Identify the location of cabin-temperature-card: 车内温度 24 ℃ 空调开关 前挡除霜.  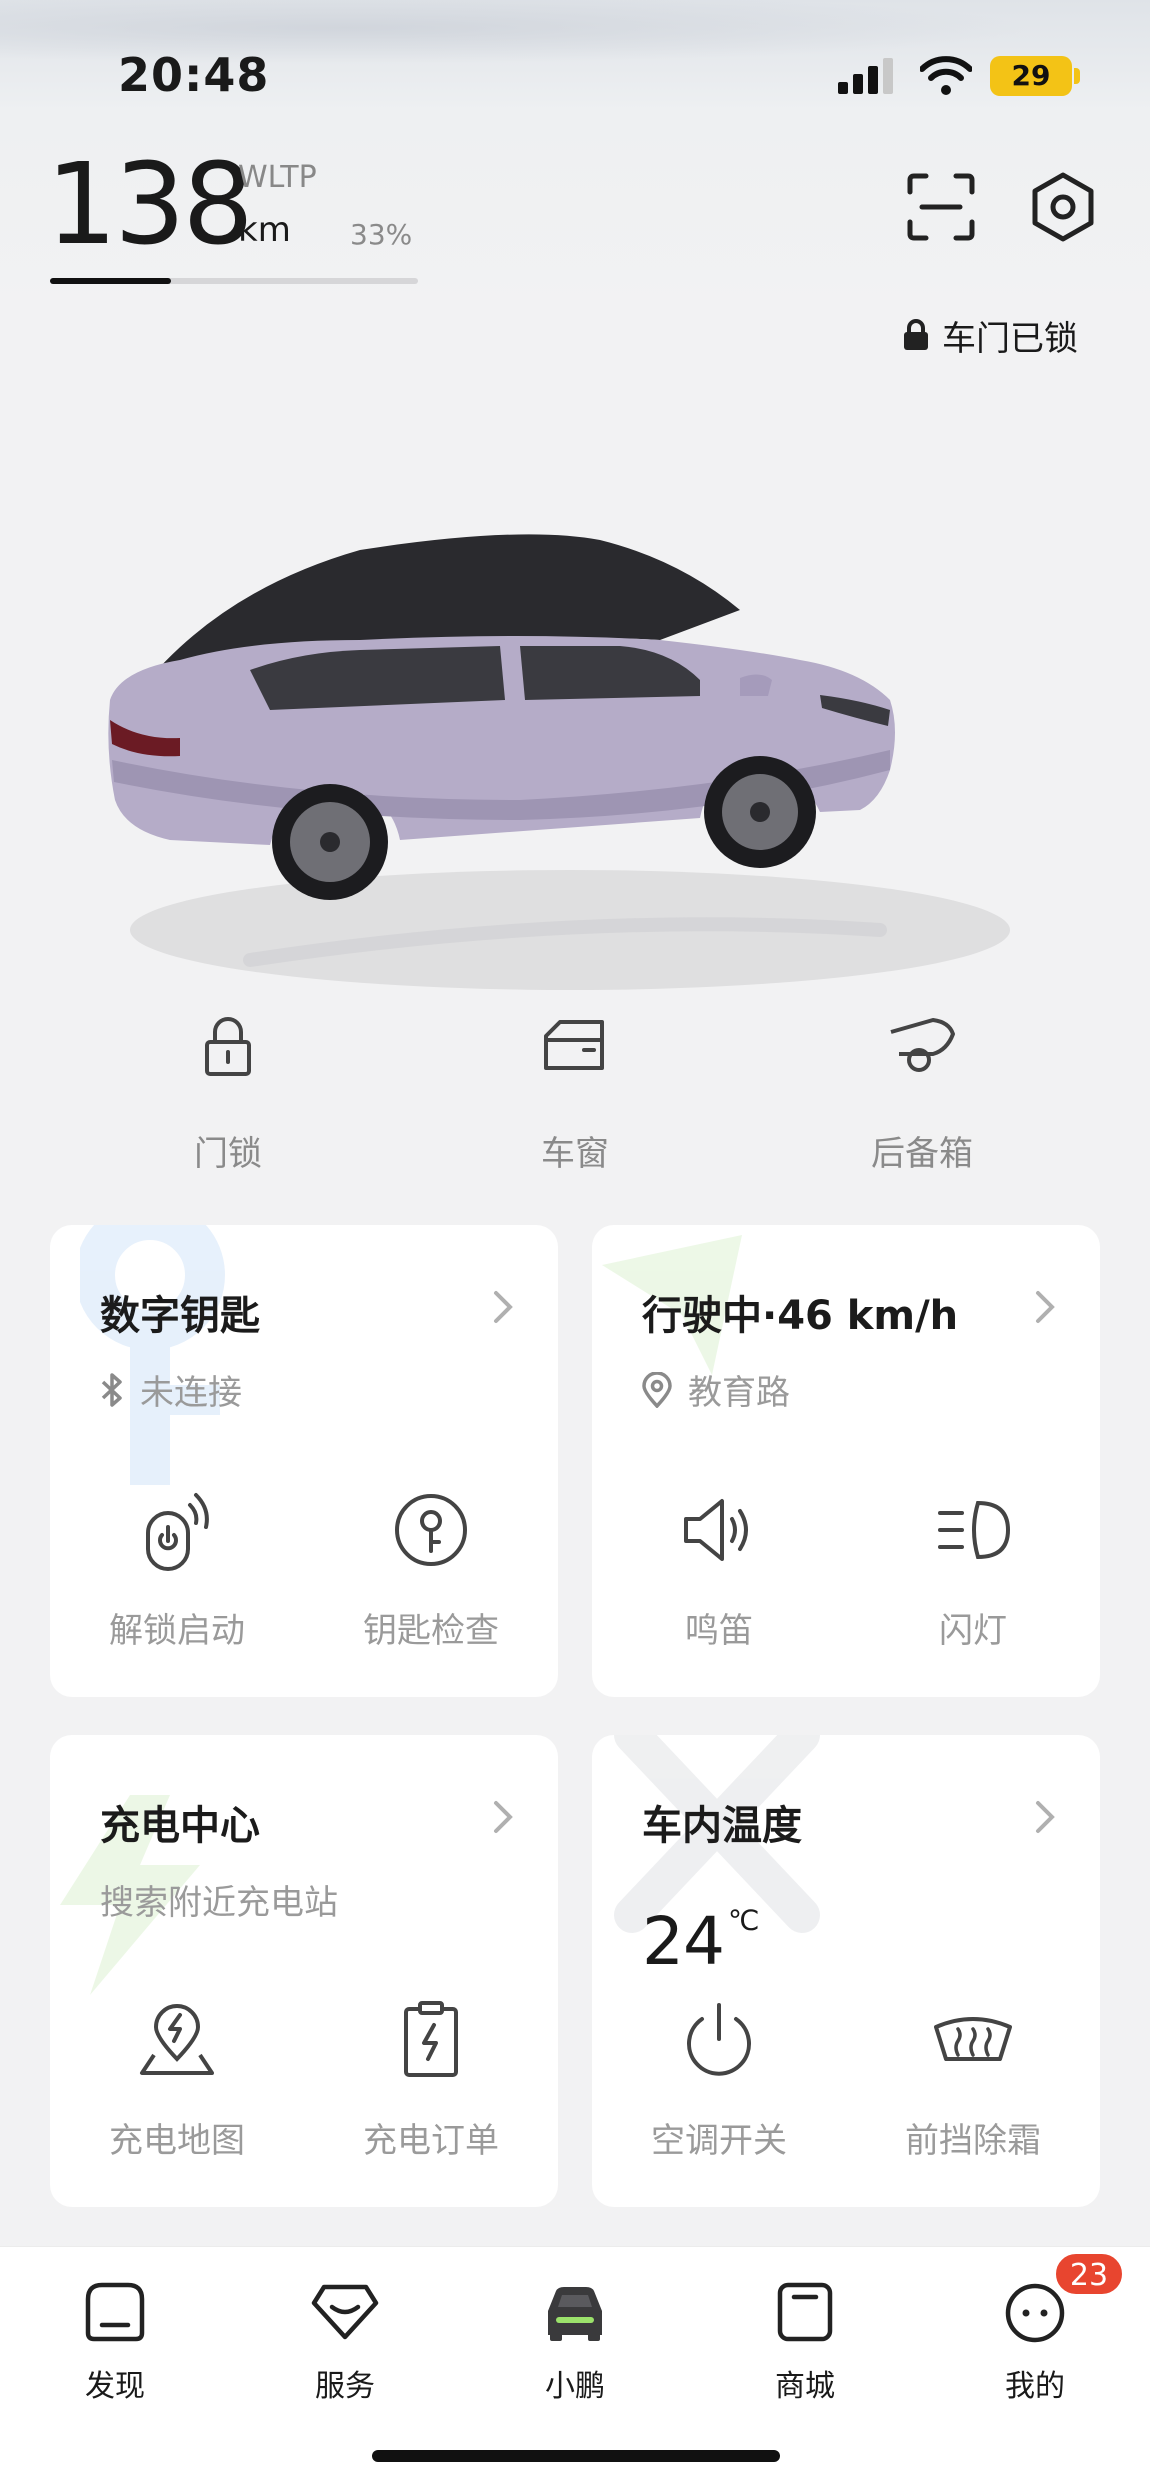
(846, 1971).